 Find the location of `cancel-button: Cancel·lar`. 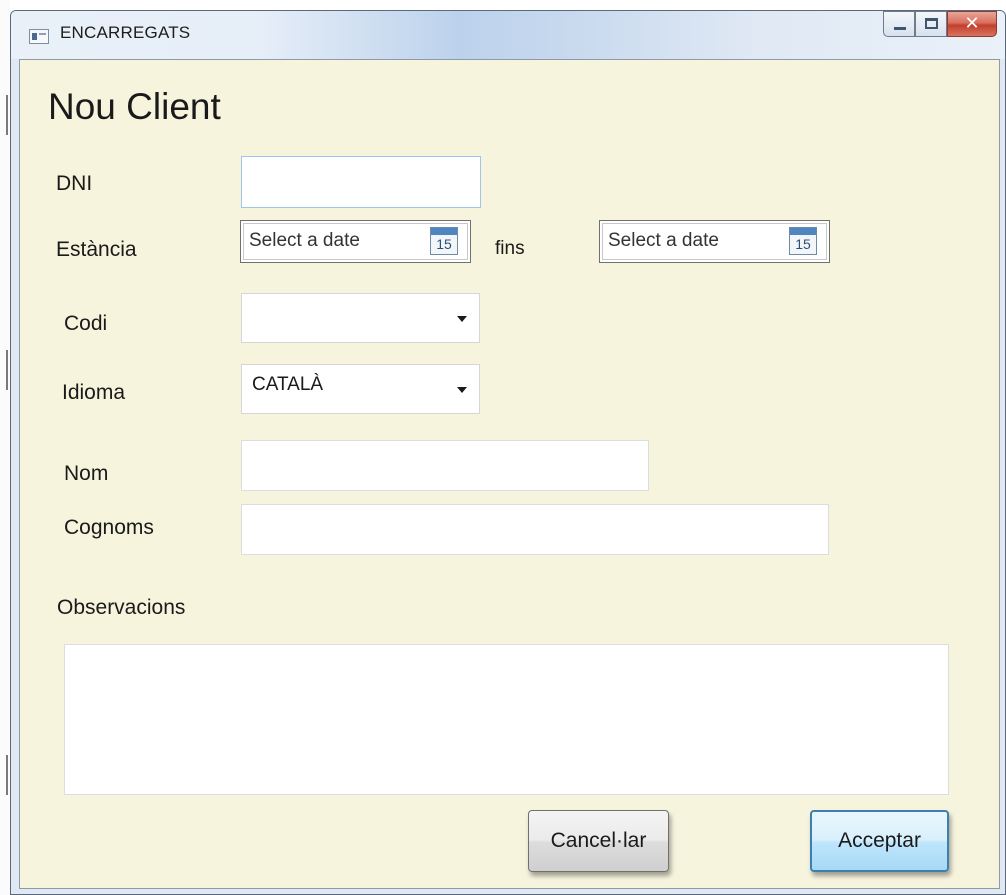

cancel-button: Cancel·lar is located at coordinates (598, 841).